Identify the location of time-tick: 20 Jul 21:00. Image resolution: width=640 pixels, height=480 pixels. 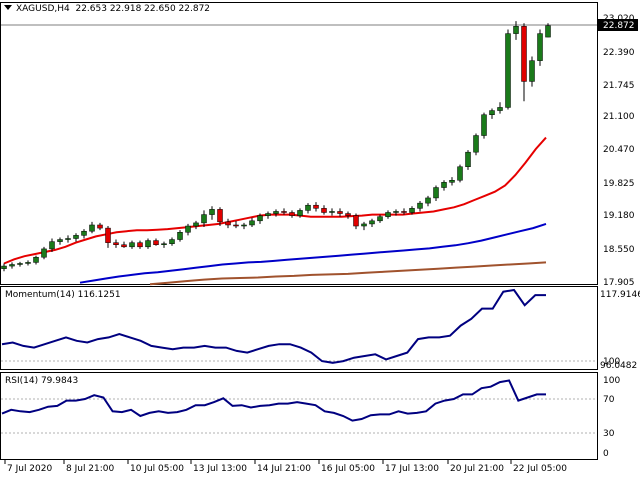
(477, 469).